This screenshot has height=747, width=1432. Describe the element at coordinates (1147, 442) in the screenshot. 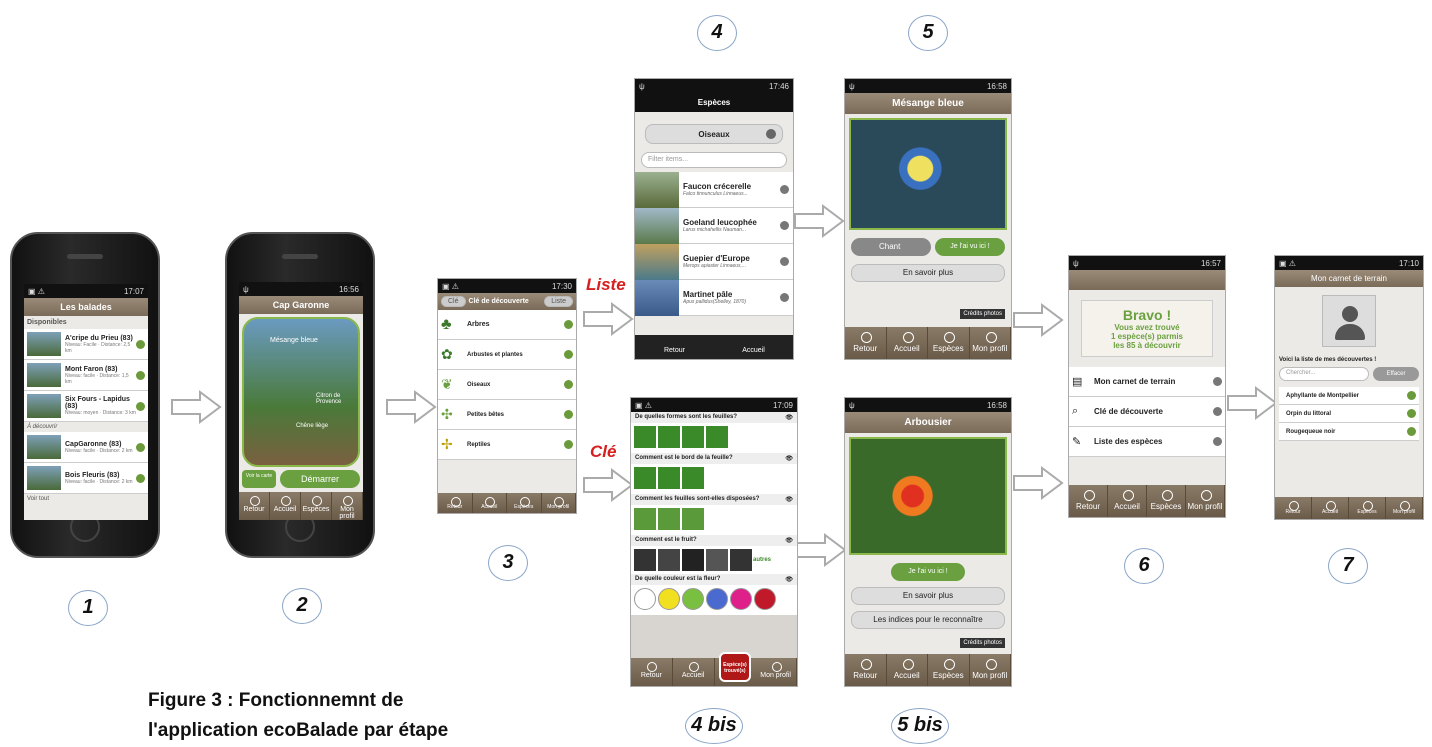

I see `menu-liste: ✎ Liste des espèces` at that location.